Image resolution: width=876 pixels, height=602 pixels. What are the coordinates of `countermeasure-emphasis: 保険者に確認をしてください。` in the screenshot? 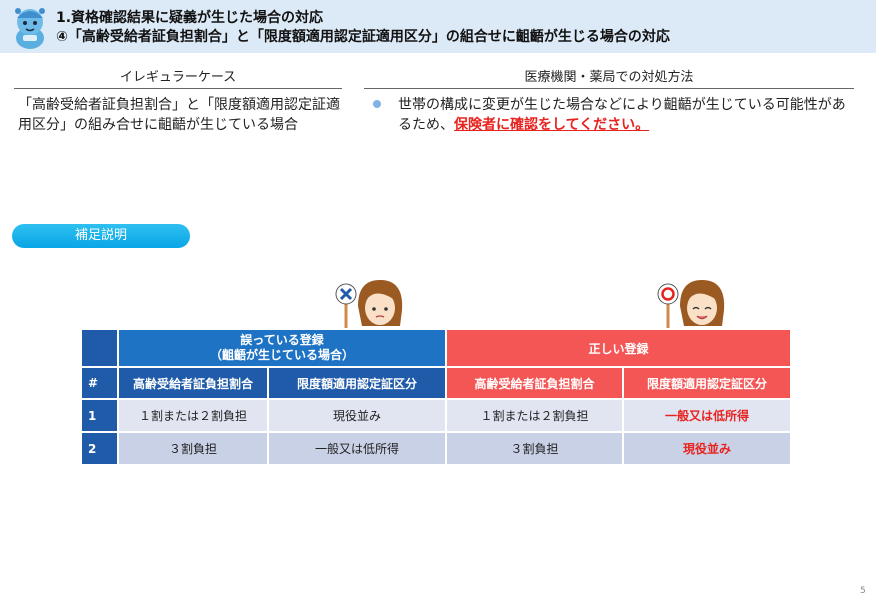 It's located at (552, 125).